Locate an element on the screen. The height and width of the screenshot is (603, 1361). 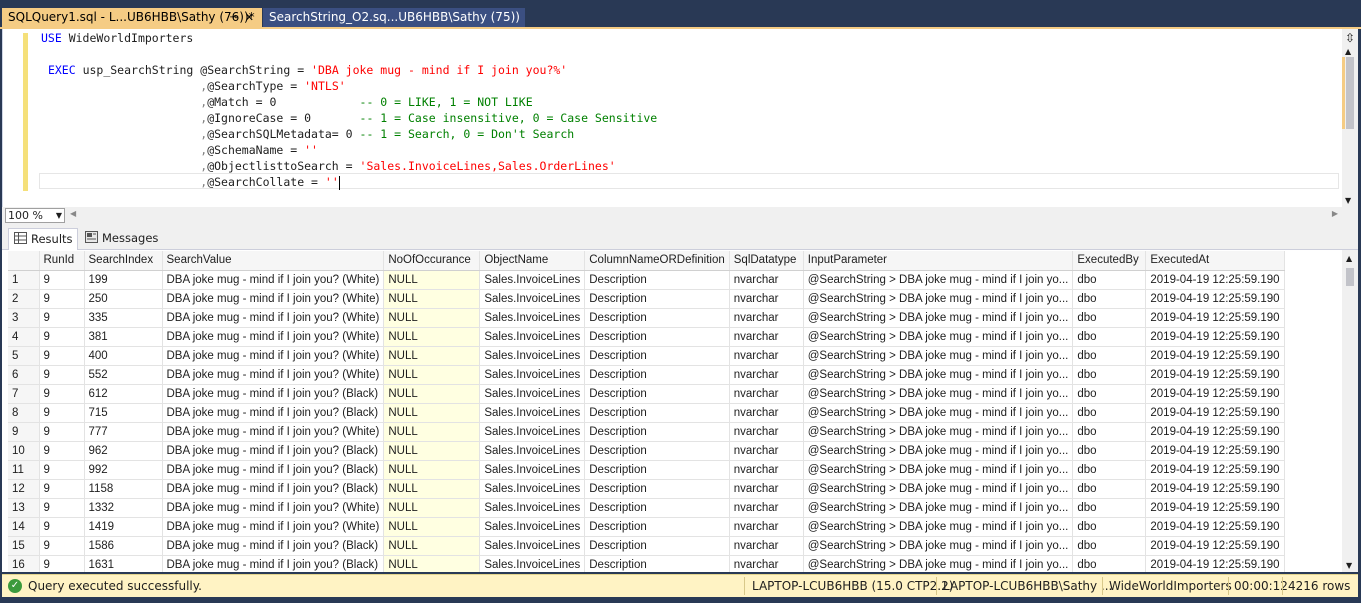
table-cell: 1158 is located at coordinates (123, 489).